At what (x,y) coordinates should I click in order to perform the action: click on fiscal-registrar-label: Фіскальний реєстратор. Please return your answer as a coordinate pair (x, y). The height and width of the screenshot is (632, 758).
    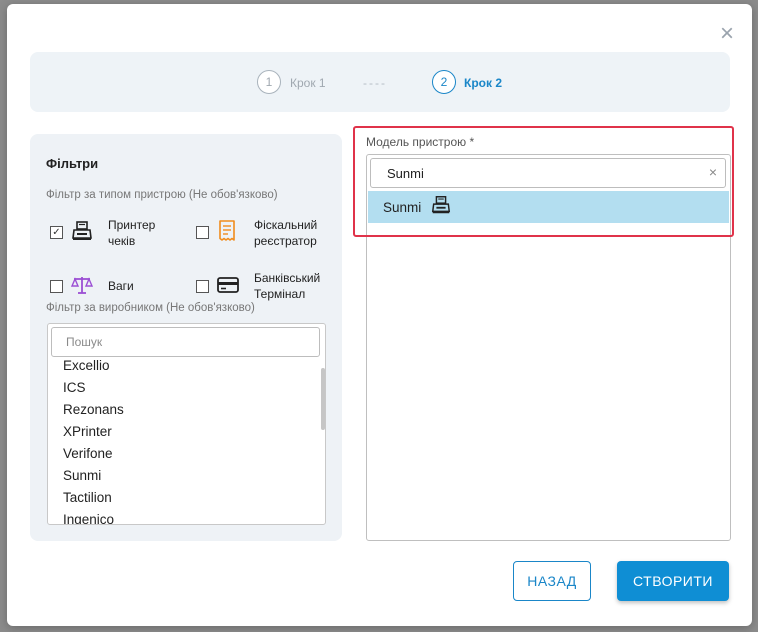
    Looking at the image, I should click on (286, 233).